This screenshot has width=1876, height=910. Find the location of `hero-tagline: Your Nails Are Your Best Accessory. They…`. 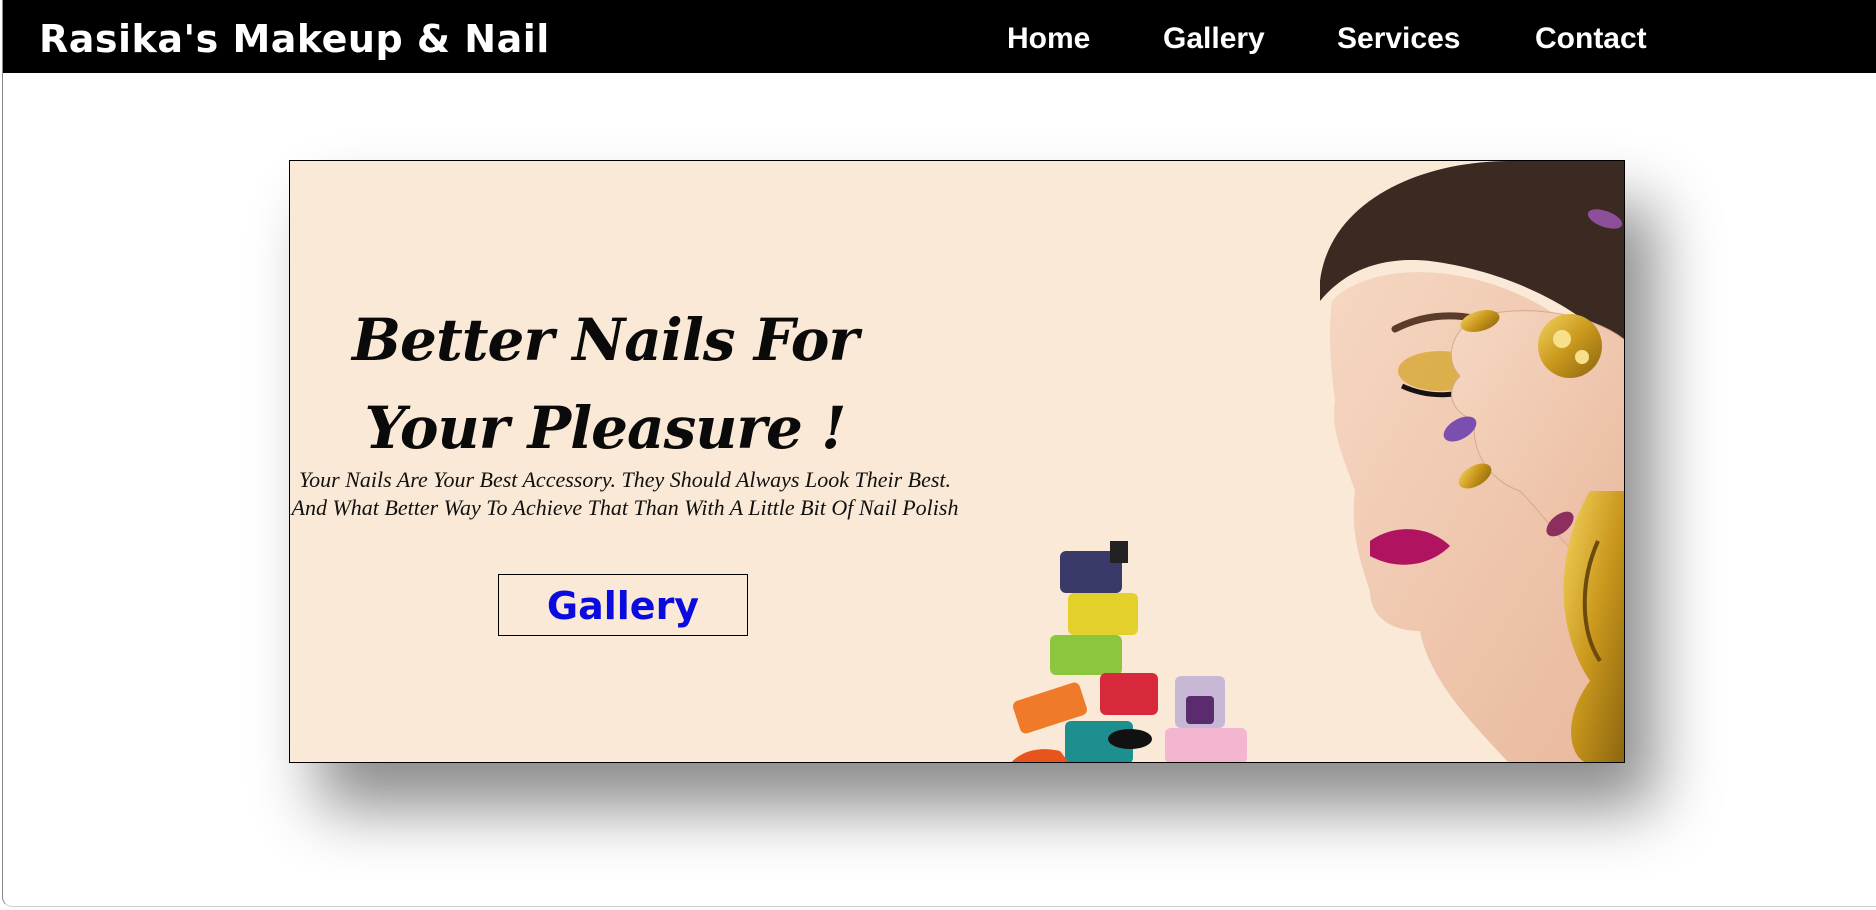

hero-tagline: Your Nails Are Your Best Accessory. They… is located at coordinates (625, 493).